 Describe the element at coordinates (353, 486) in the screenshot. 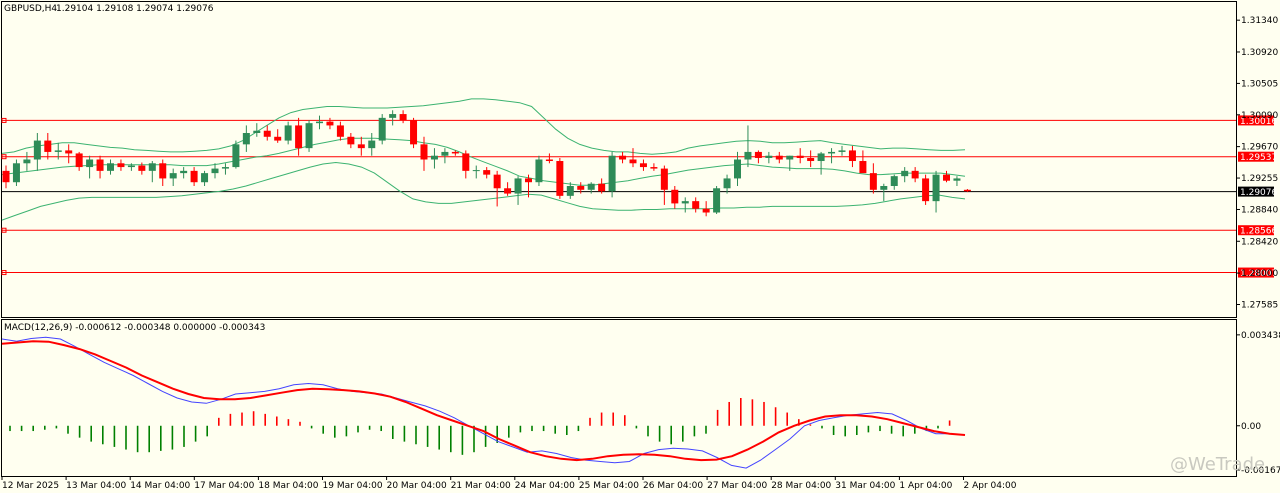

I see `time-tick-label: 19 Mar 04:00` at that location.